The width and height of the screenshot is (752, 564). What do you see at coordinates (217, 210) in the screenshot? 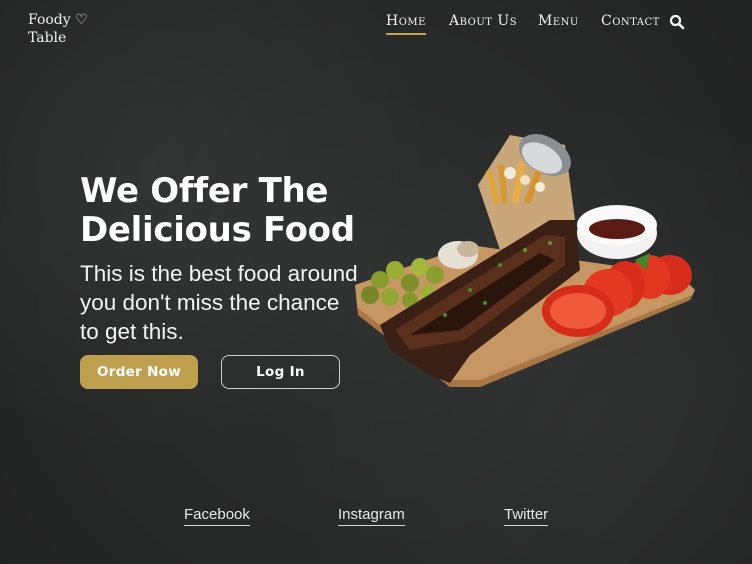
I see `hero-title: We Offer The Delicious Food` at bounding box center [217, 210].